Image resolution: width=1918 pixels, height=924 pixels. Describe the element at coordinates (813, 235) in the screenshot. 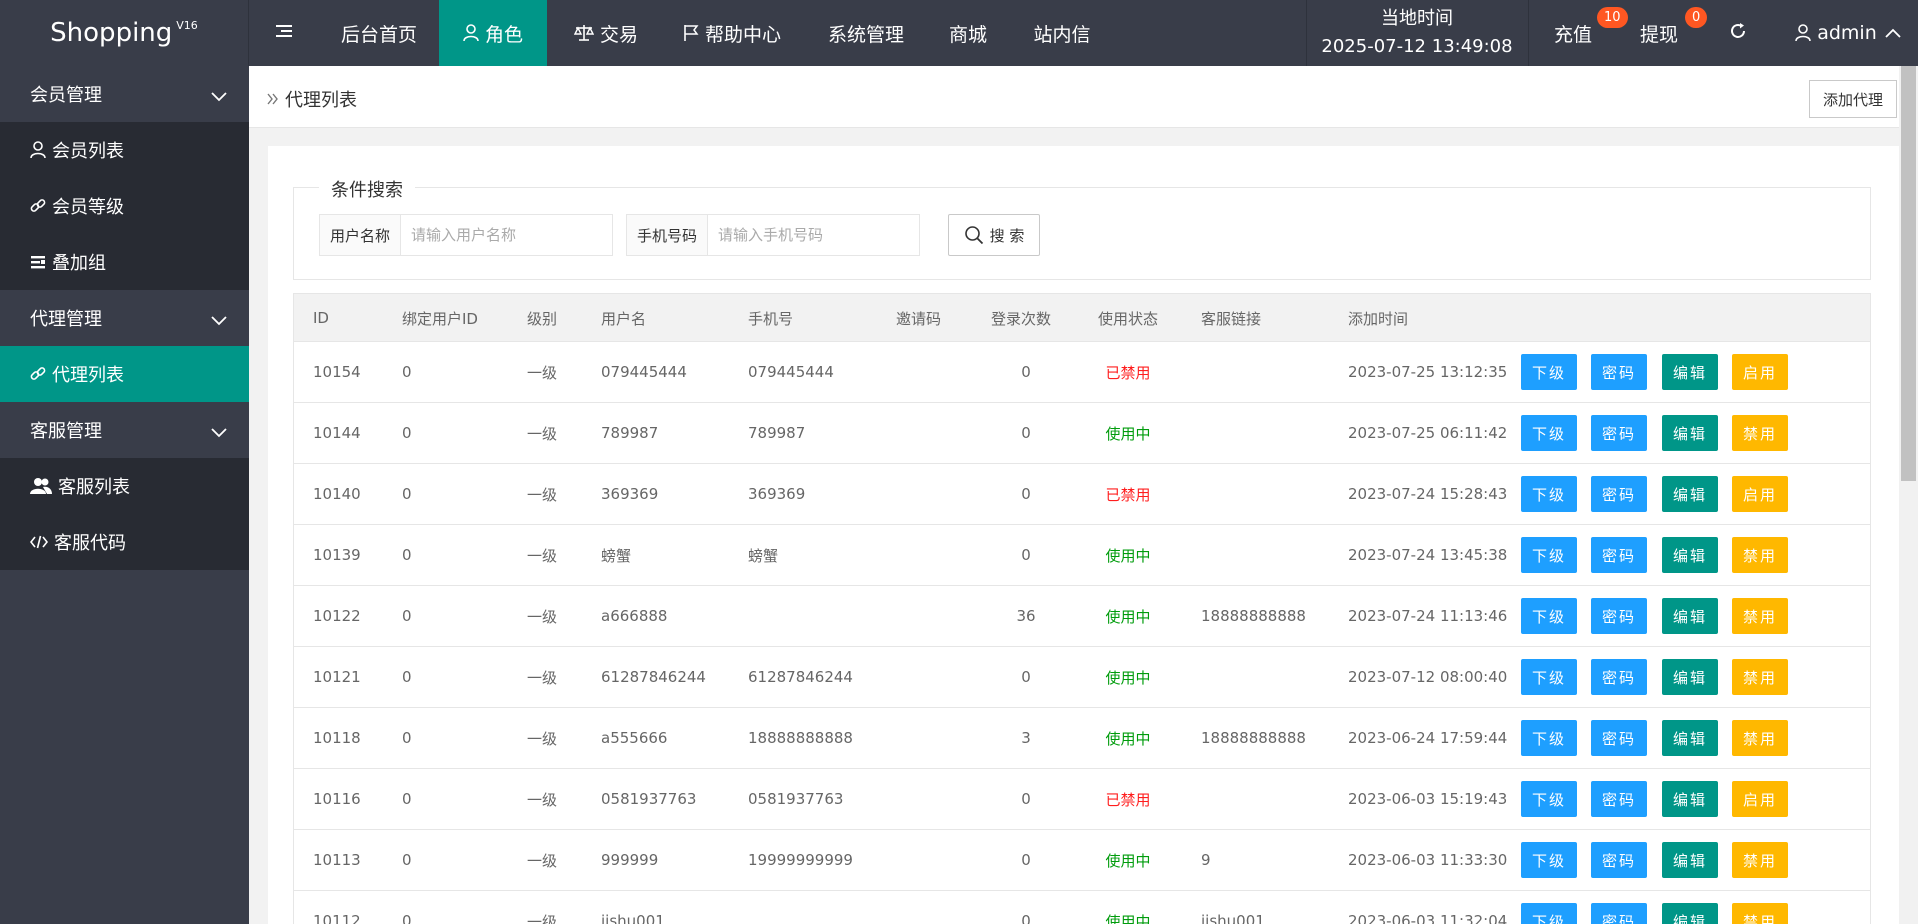

I see `phone-input` at that location.